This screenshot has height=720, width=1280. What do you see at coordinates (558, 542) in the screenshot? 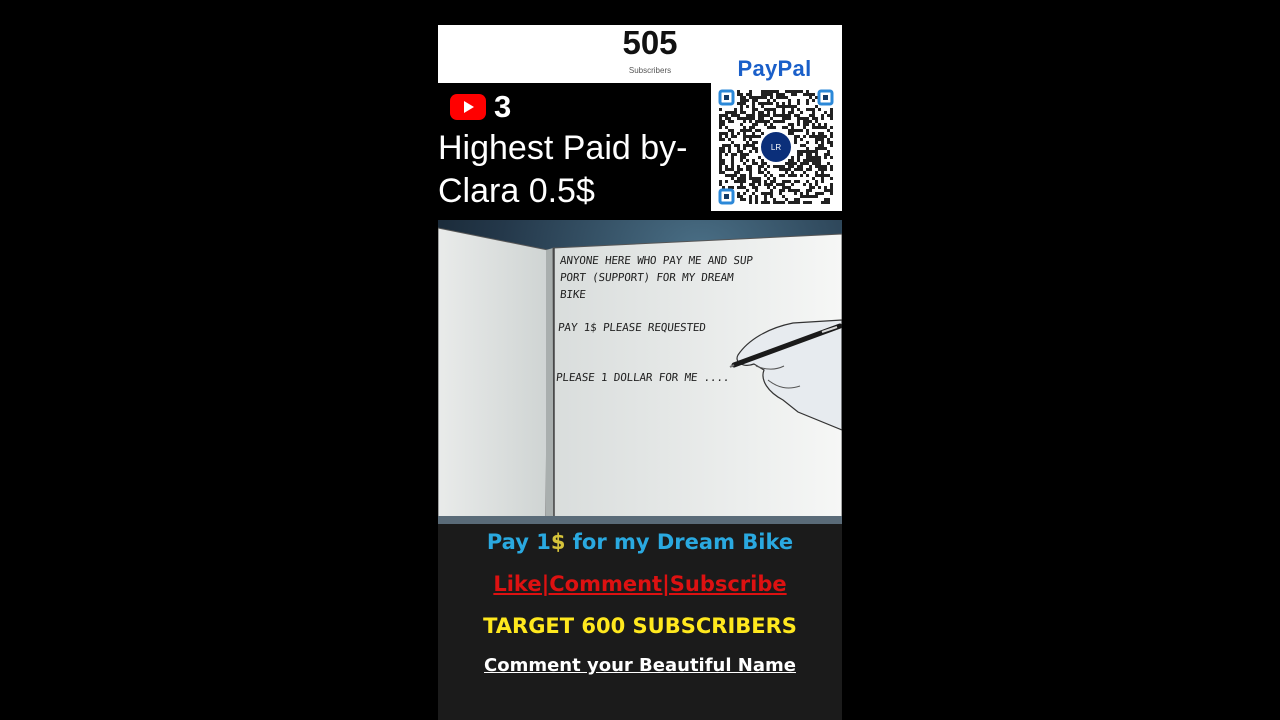
I see `pay-dollar: $` at bounding box center [558, 542].